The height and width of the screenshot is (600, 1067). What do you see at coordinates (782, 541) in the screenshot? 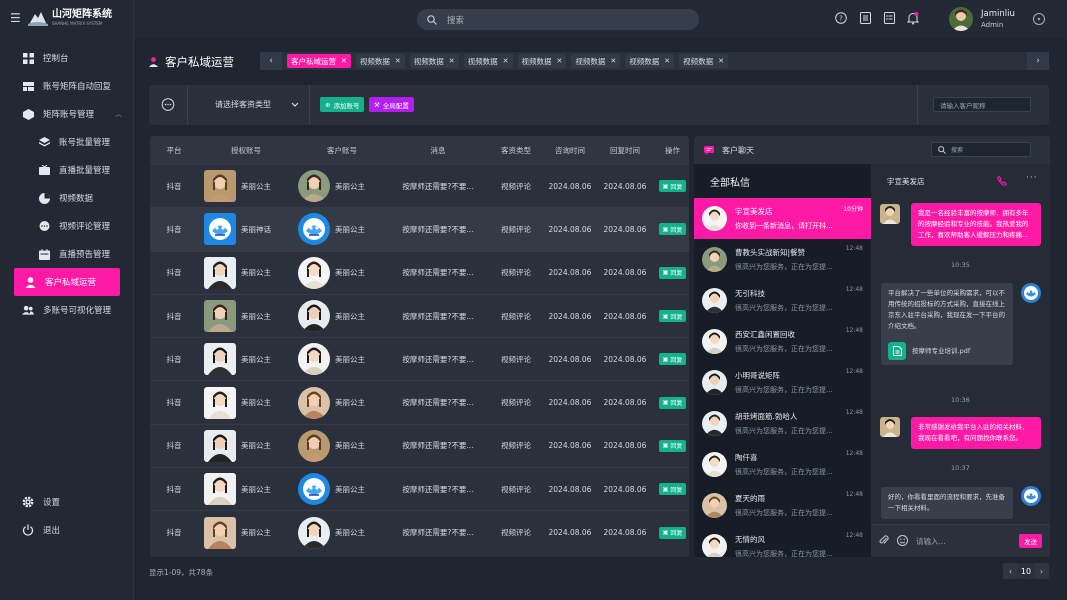
I see `conversation-item: 无情的风 很高兴为您服务，正在为您提... 12:48` at bounding box center [782, 541].